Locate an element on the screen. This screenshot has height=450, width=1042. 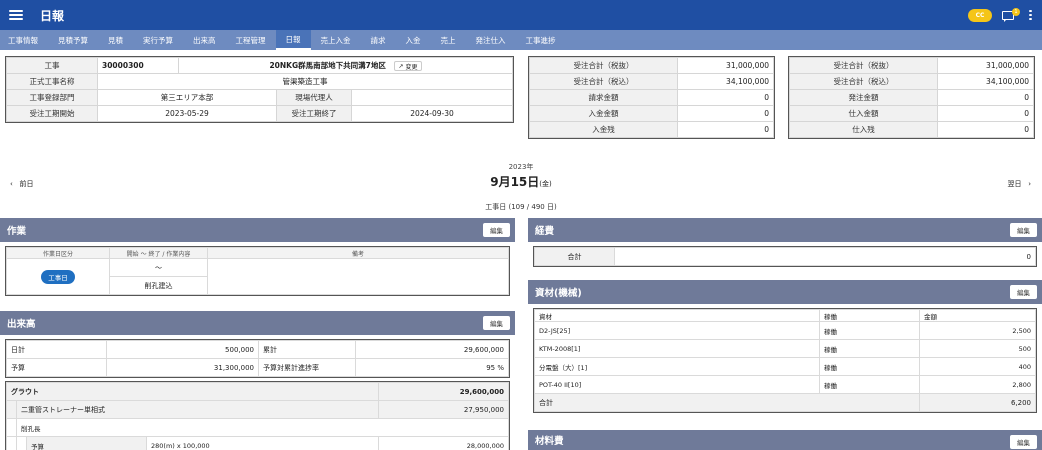
user-avatar: CC is located at coordinates (980, 15).